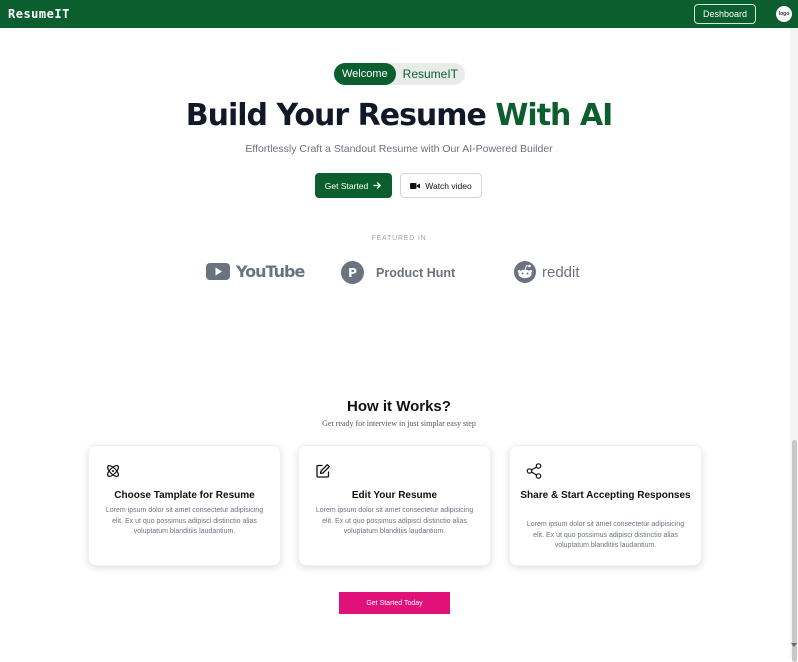  Describe the element at coordinates (323, 471) in the screenshot. I see `edit-icon` at that location.